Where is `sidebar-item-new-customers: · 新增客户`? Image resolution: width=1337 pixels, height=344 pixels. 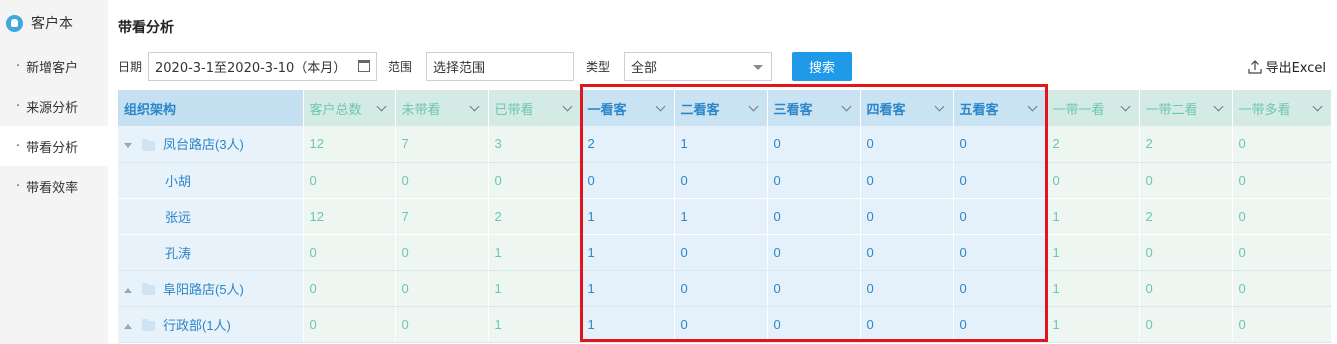 sidebar-item-new-customers: · 新增客户 is located at coordinates (54, 66).